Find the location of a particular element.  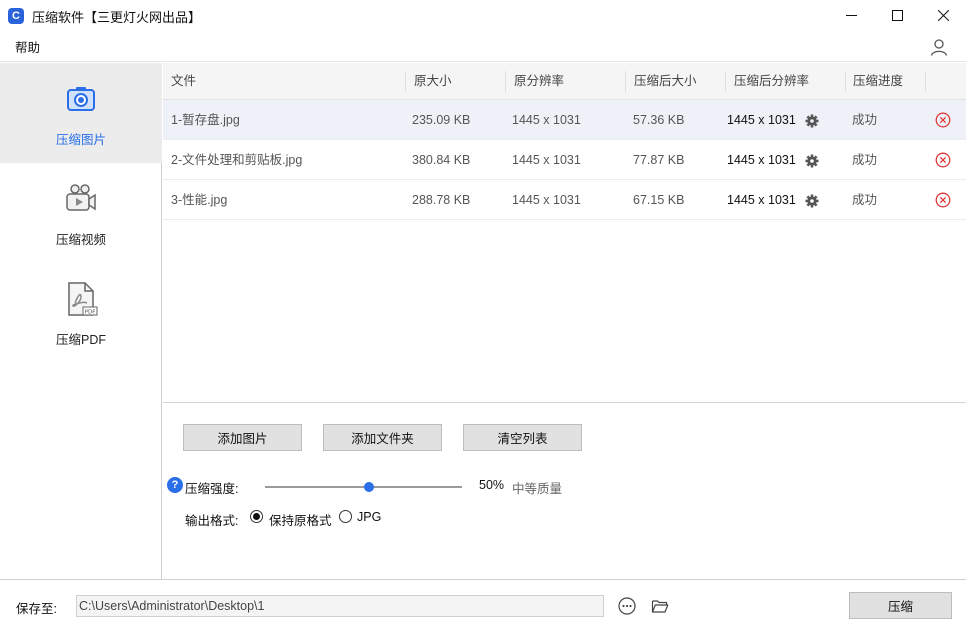

pdf-file-icon: PDF is located at coordinates (83, 298).